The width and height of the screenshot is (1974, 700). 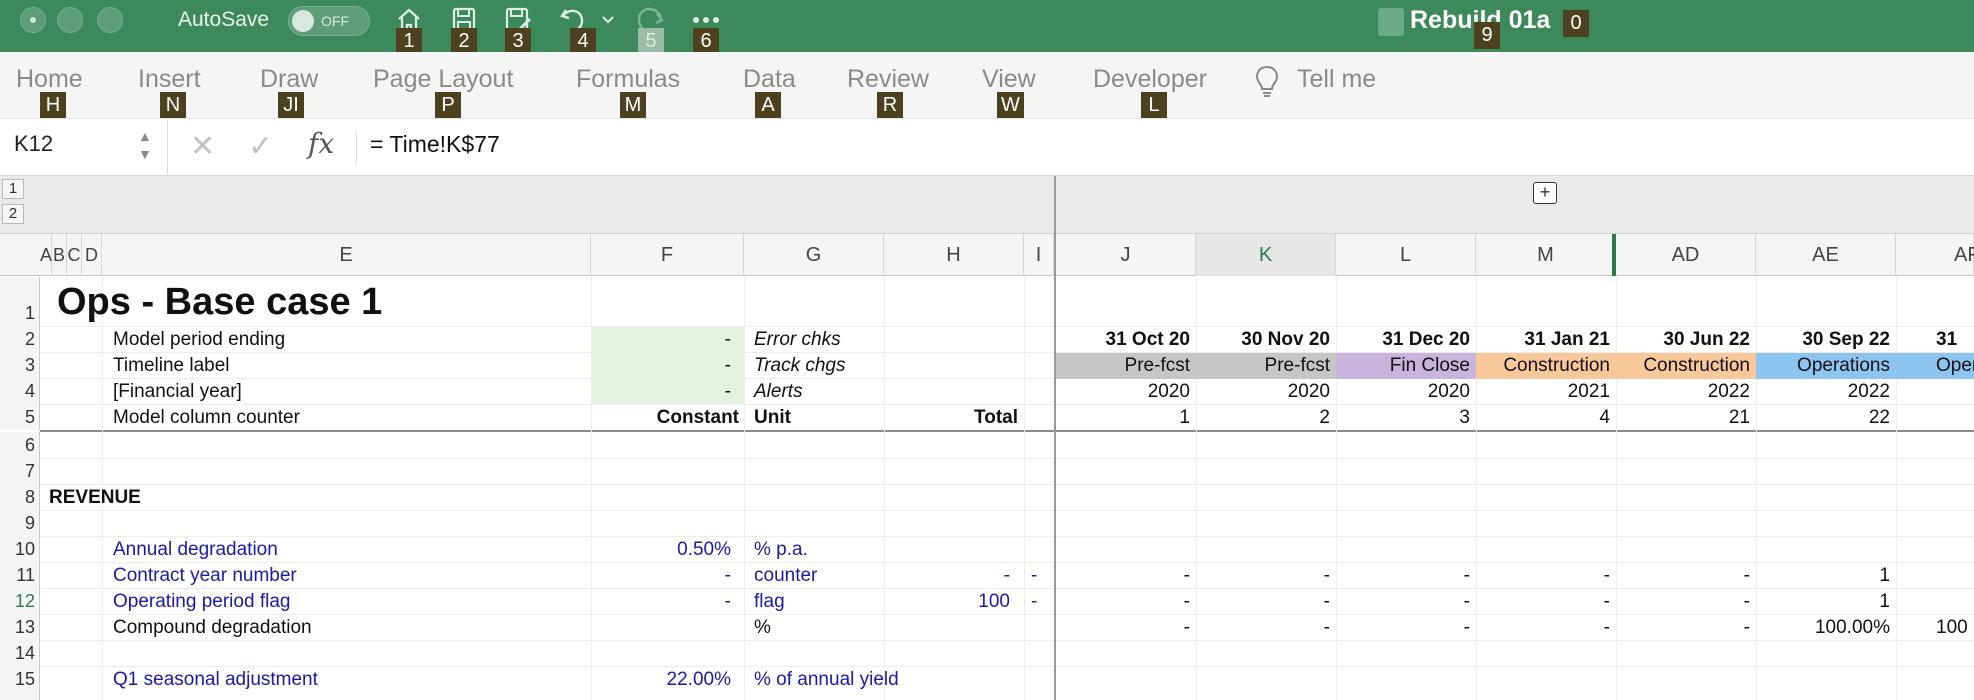 I want to click on af-counter-cell, so click(x=1935, y=418).